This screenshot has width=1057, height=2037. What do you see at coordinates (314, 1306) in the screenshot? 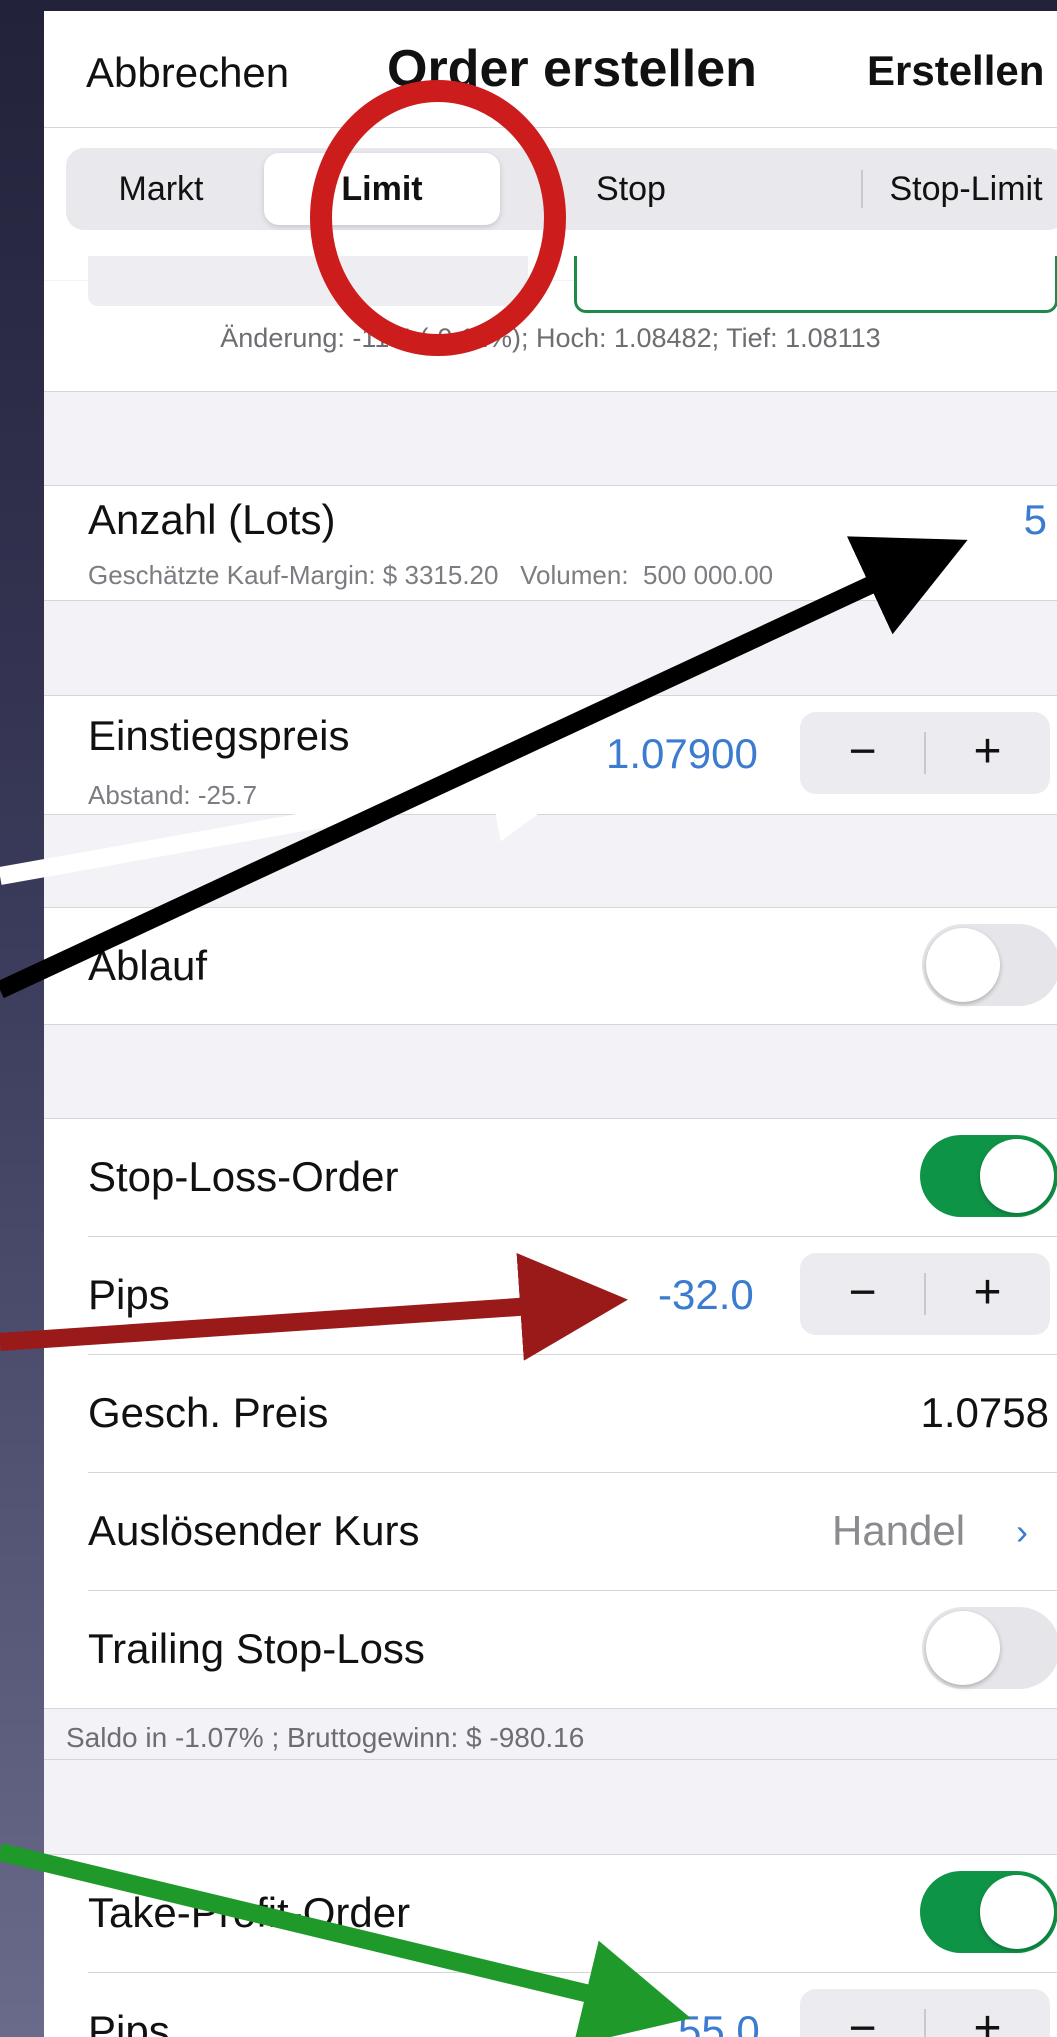
I see `dark-red-arrow` at bounding box center [314, 1306].